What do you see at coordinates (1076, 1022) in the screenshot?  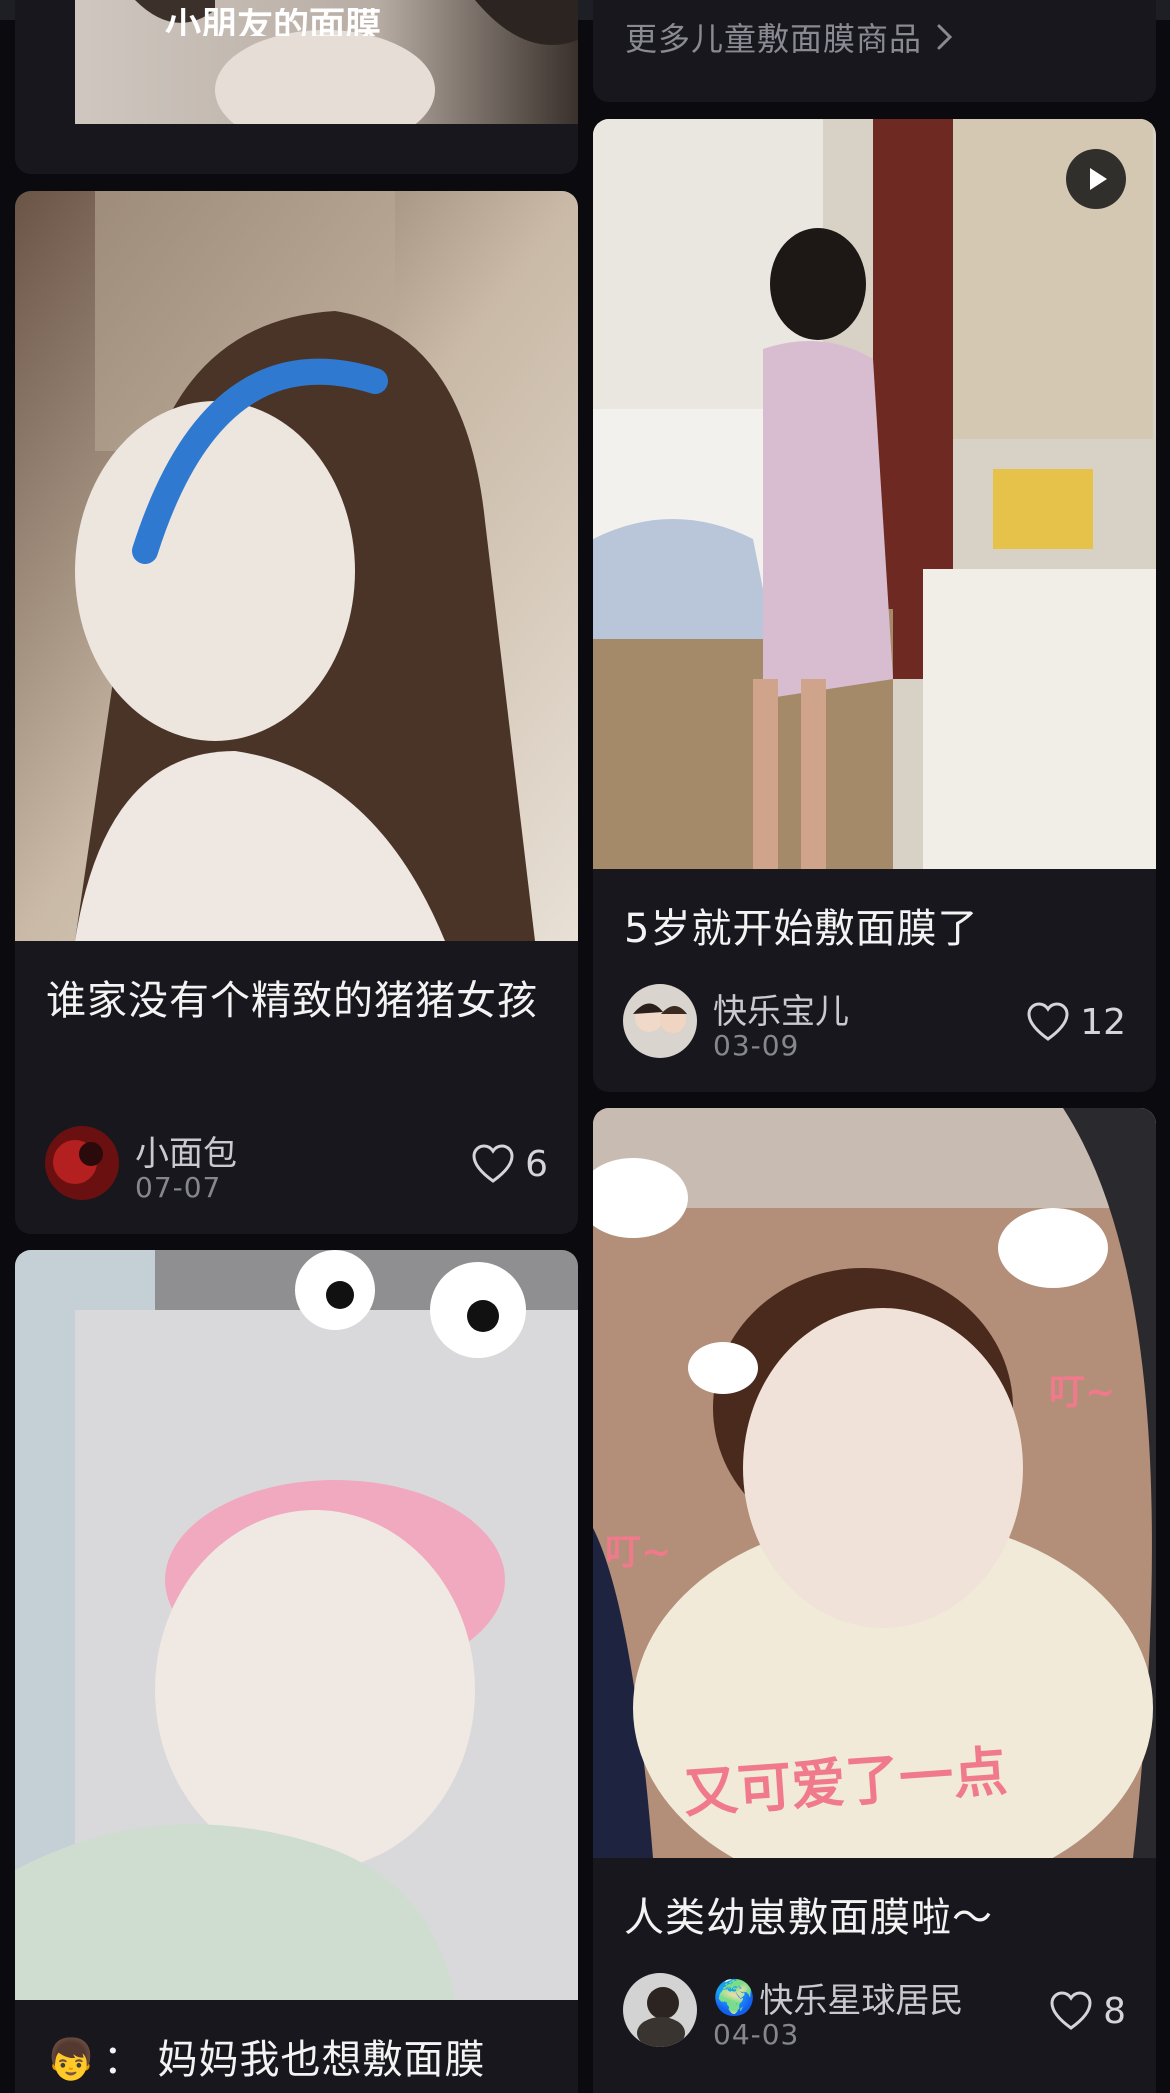 I see `like-button: 12` at bounding box center [1076, 1022].